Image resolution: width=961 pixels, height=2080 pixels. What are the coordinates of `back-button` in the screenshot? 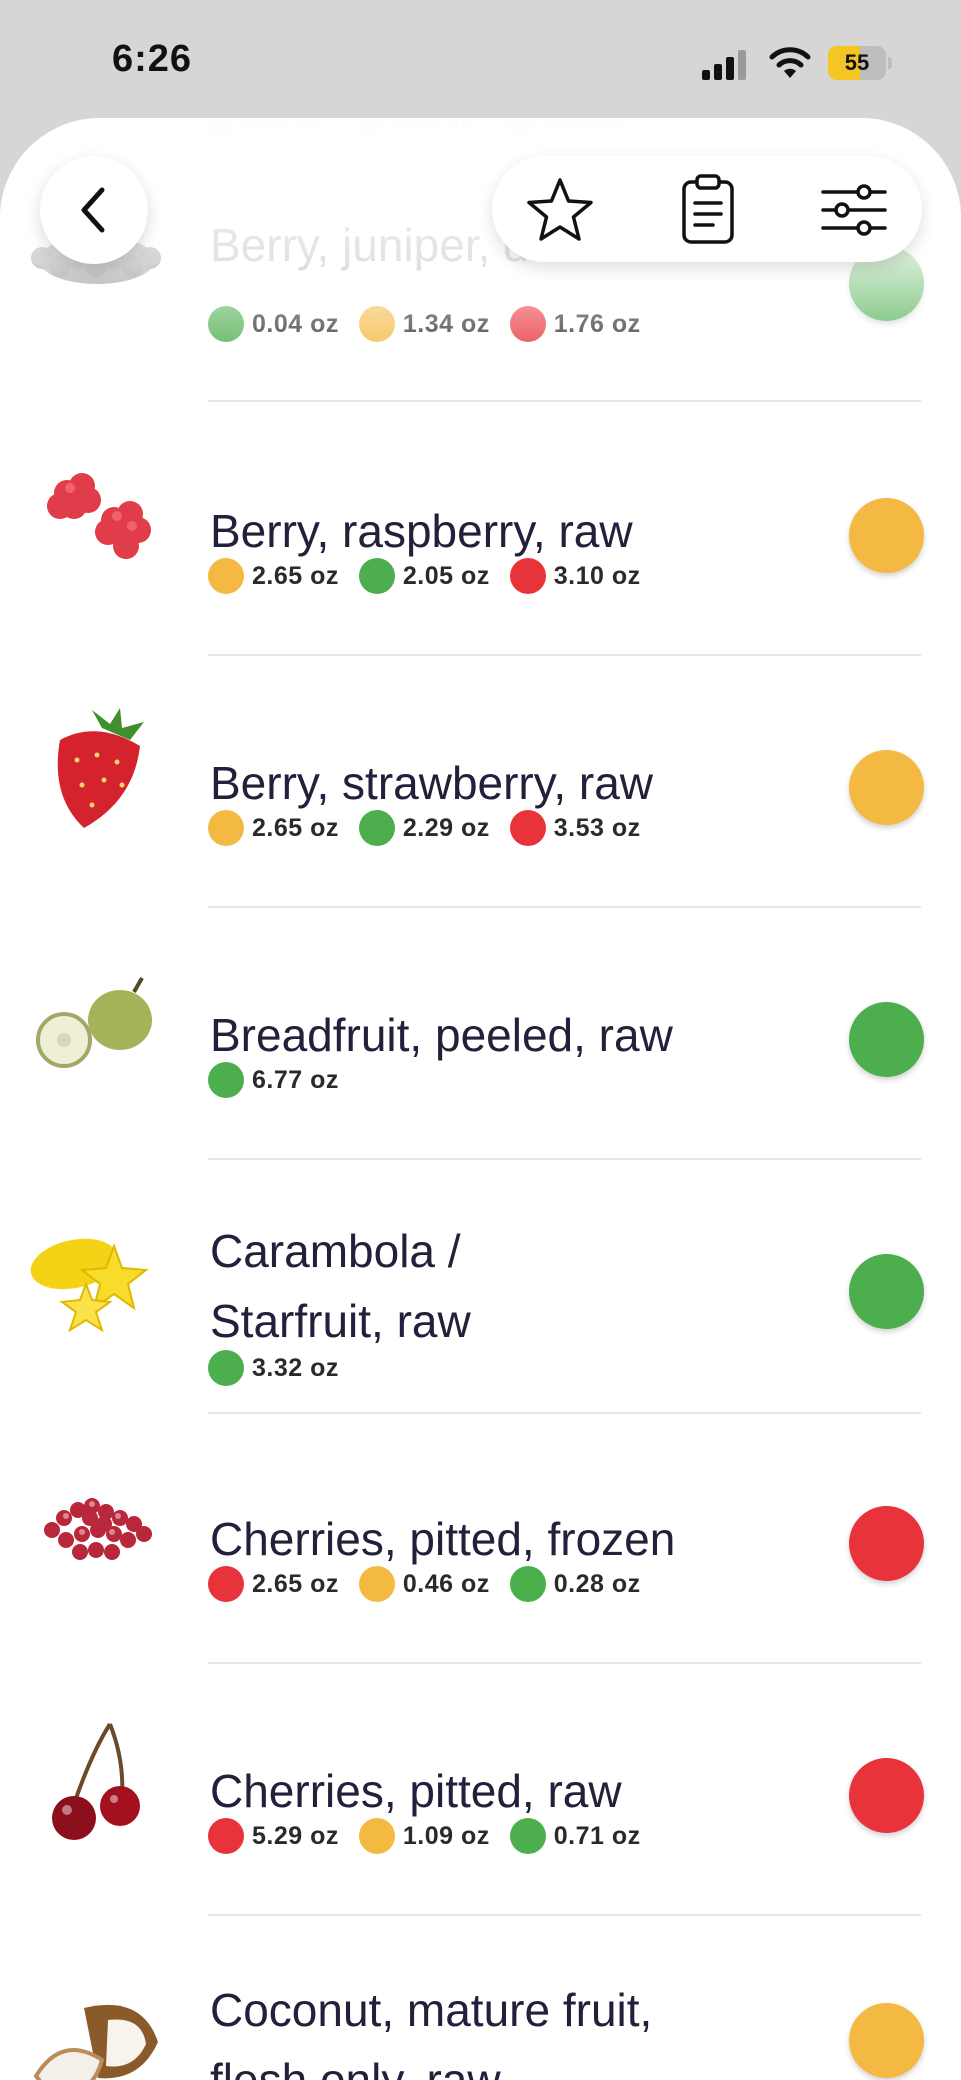 It's located at (94, 210).